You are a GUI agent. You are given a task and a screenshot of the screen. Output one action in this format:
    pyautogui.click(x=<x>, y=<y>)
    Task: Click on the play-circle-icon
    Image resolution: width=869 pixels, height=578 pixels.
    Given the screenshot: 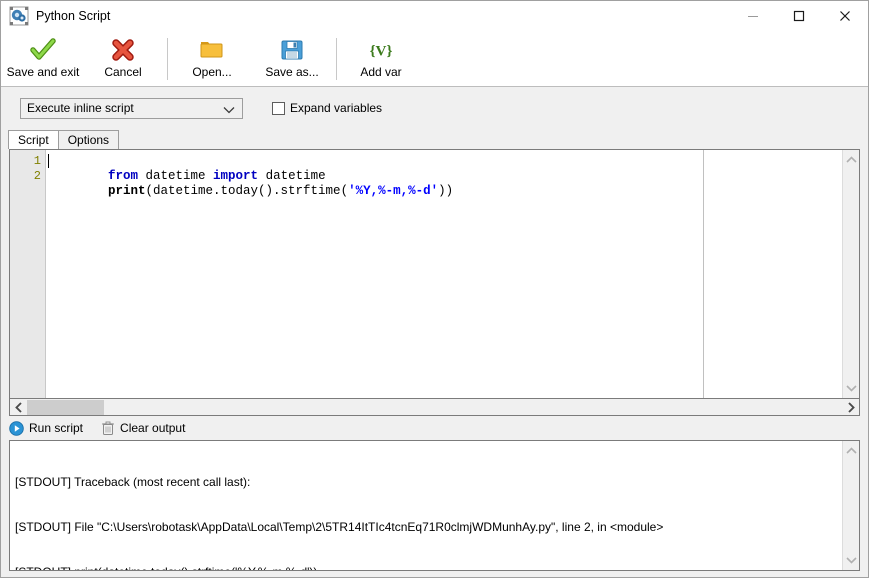 What is the action you would take?
    pyautogui.click(x=16, y=428)
    